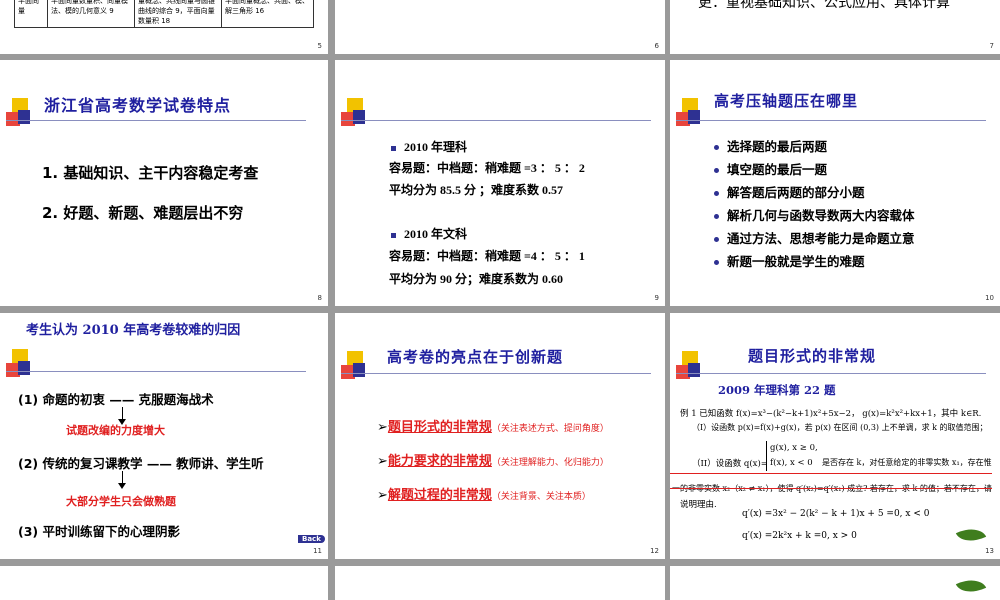 Image resolution: width=1000 pixels, height=600 pixels. I want to click on text-line: 容易题：中档题：稍难题 =4 ： 5 ： 1, so click(487, 256).